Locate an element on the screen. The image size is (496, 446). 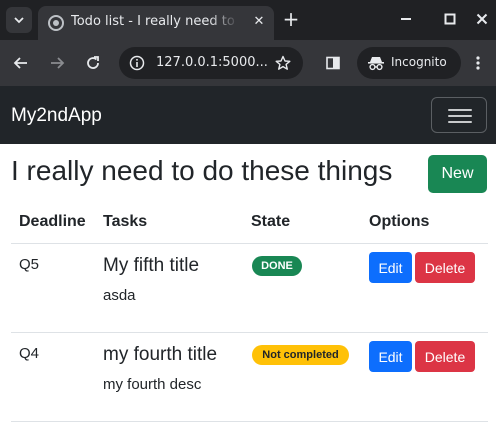
row-task-title: My fifth title is located at coordinates (151, 265).